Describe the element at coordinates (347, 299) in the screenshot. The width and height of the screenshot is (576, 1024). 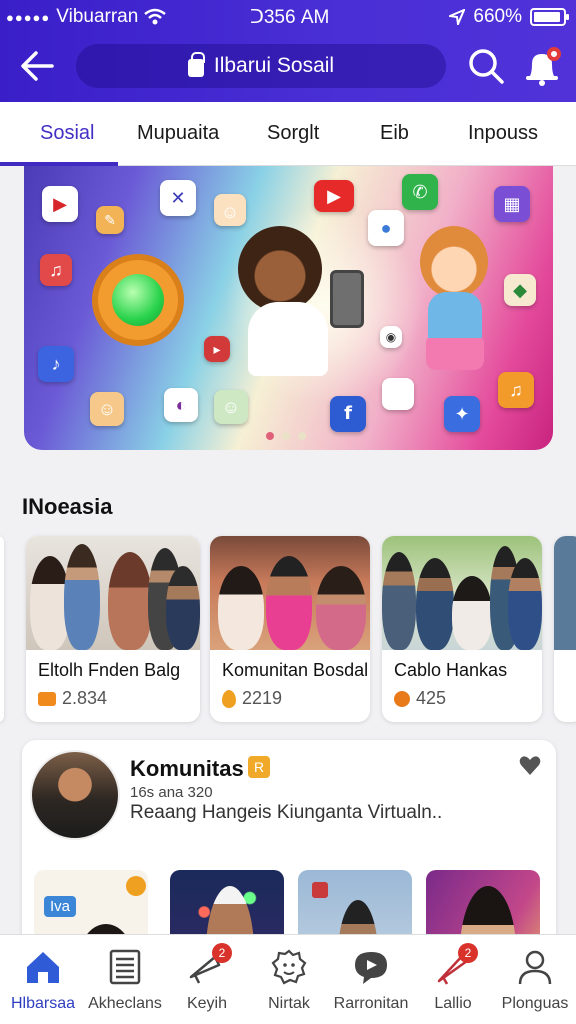
I see `phone-illustration` at that location.